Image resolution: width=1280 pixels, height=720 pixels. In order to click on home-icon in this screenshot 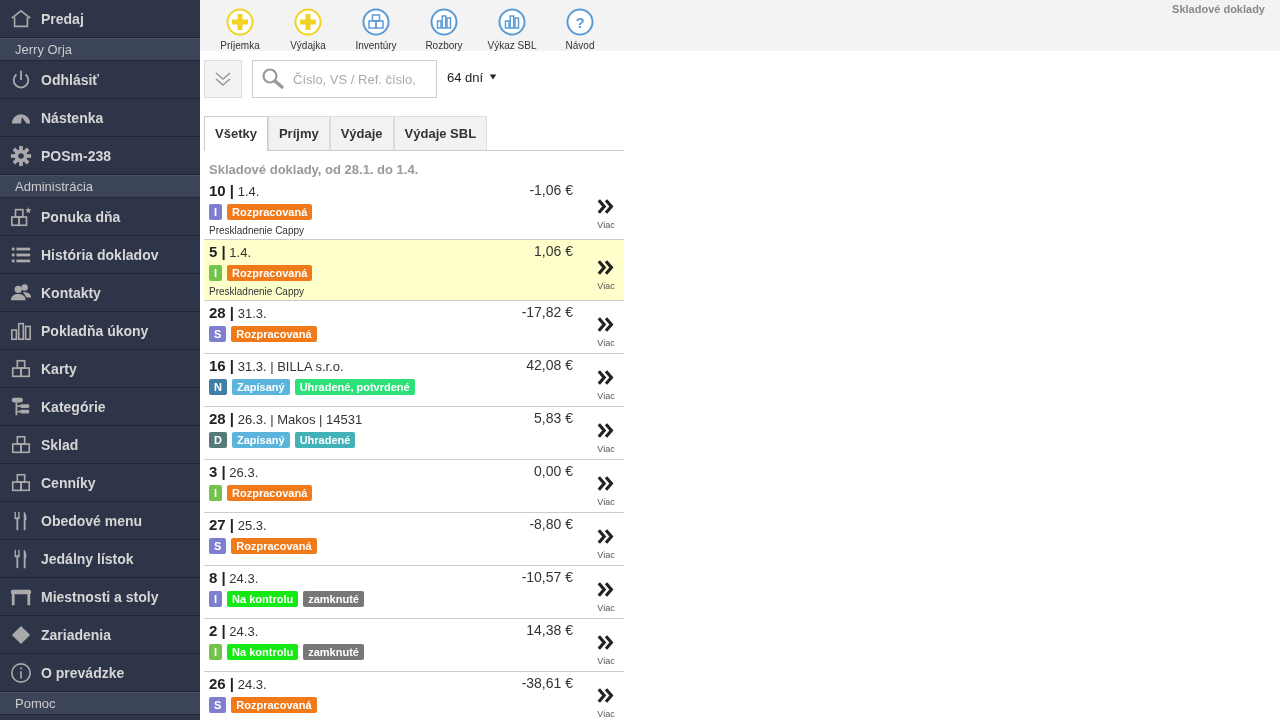, I will do `click(21, 18)`.